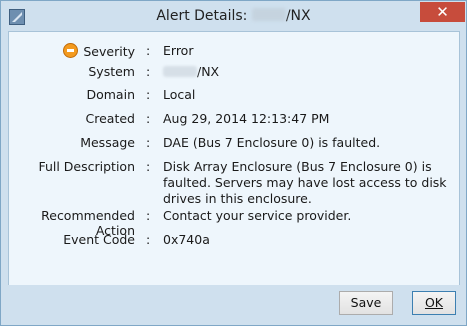 The height and width of the screenshot is (326, 467). I want to click on field-value-message: DAE (Bus 7 Enclosure 0) is faulted., so click(272, 142).